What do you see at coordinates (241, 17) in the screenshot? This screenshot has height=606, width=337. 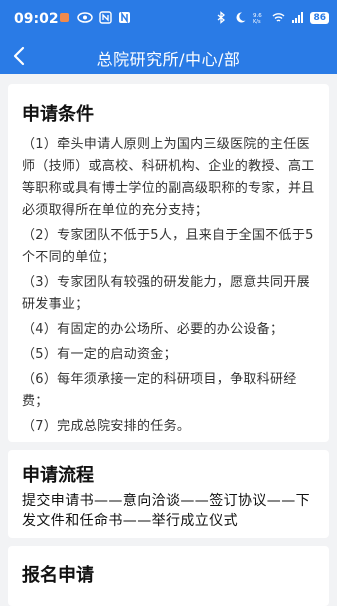 I see `moon-icon` at bounding box center [241, 17].